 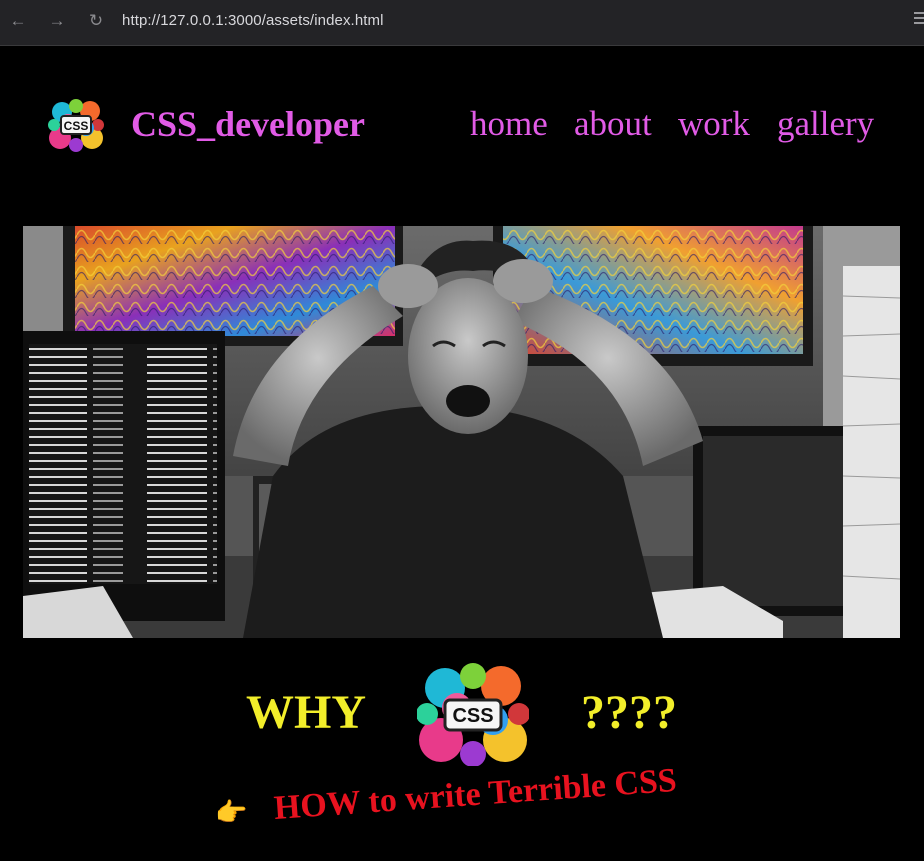 I want to click on reload-icon: ↻, so click(x=96, y=21).